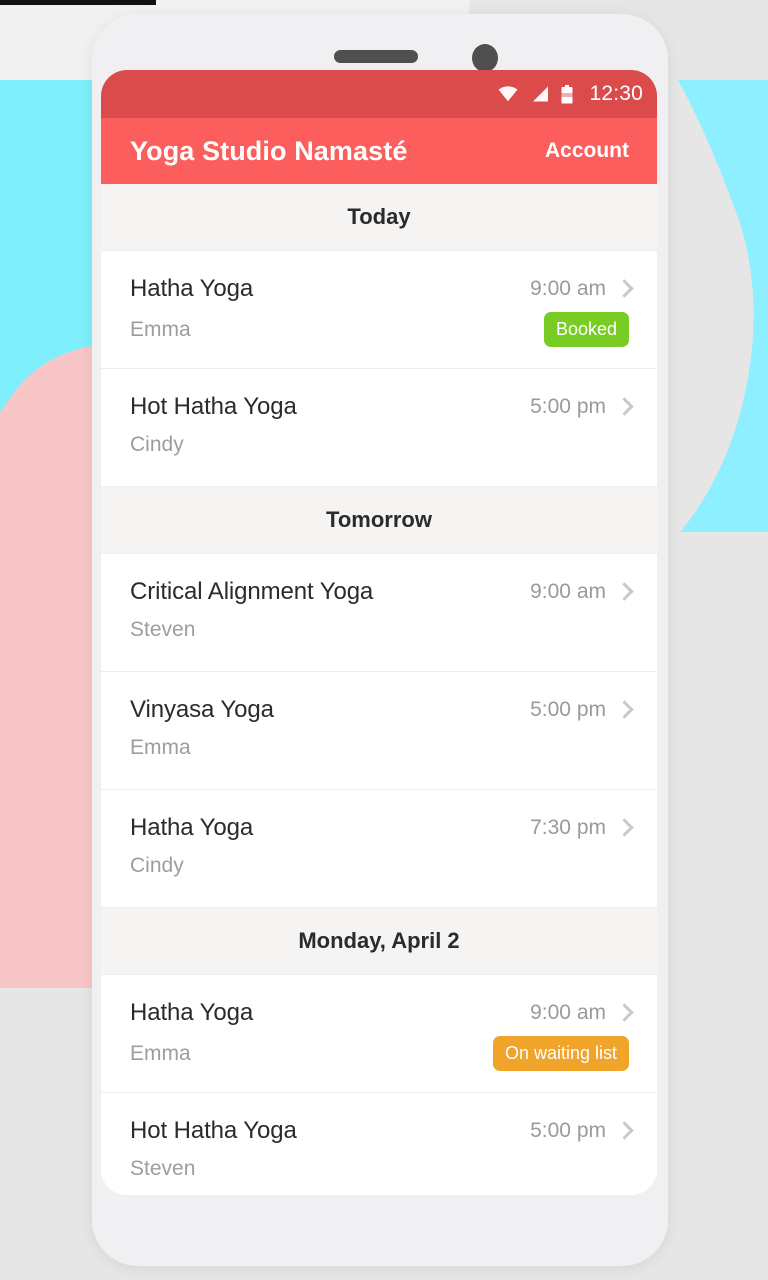 This screenshot has width=768, height=1280. I want to click on app-bar: Yoga Studio Namasté Account, so click(379, 151).